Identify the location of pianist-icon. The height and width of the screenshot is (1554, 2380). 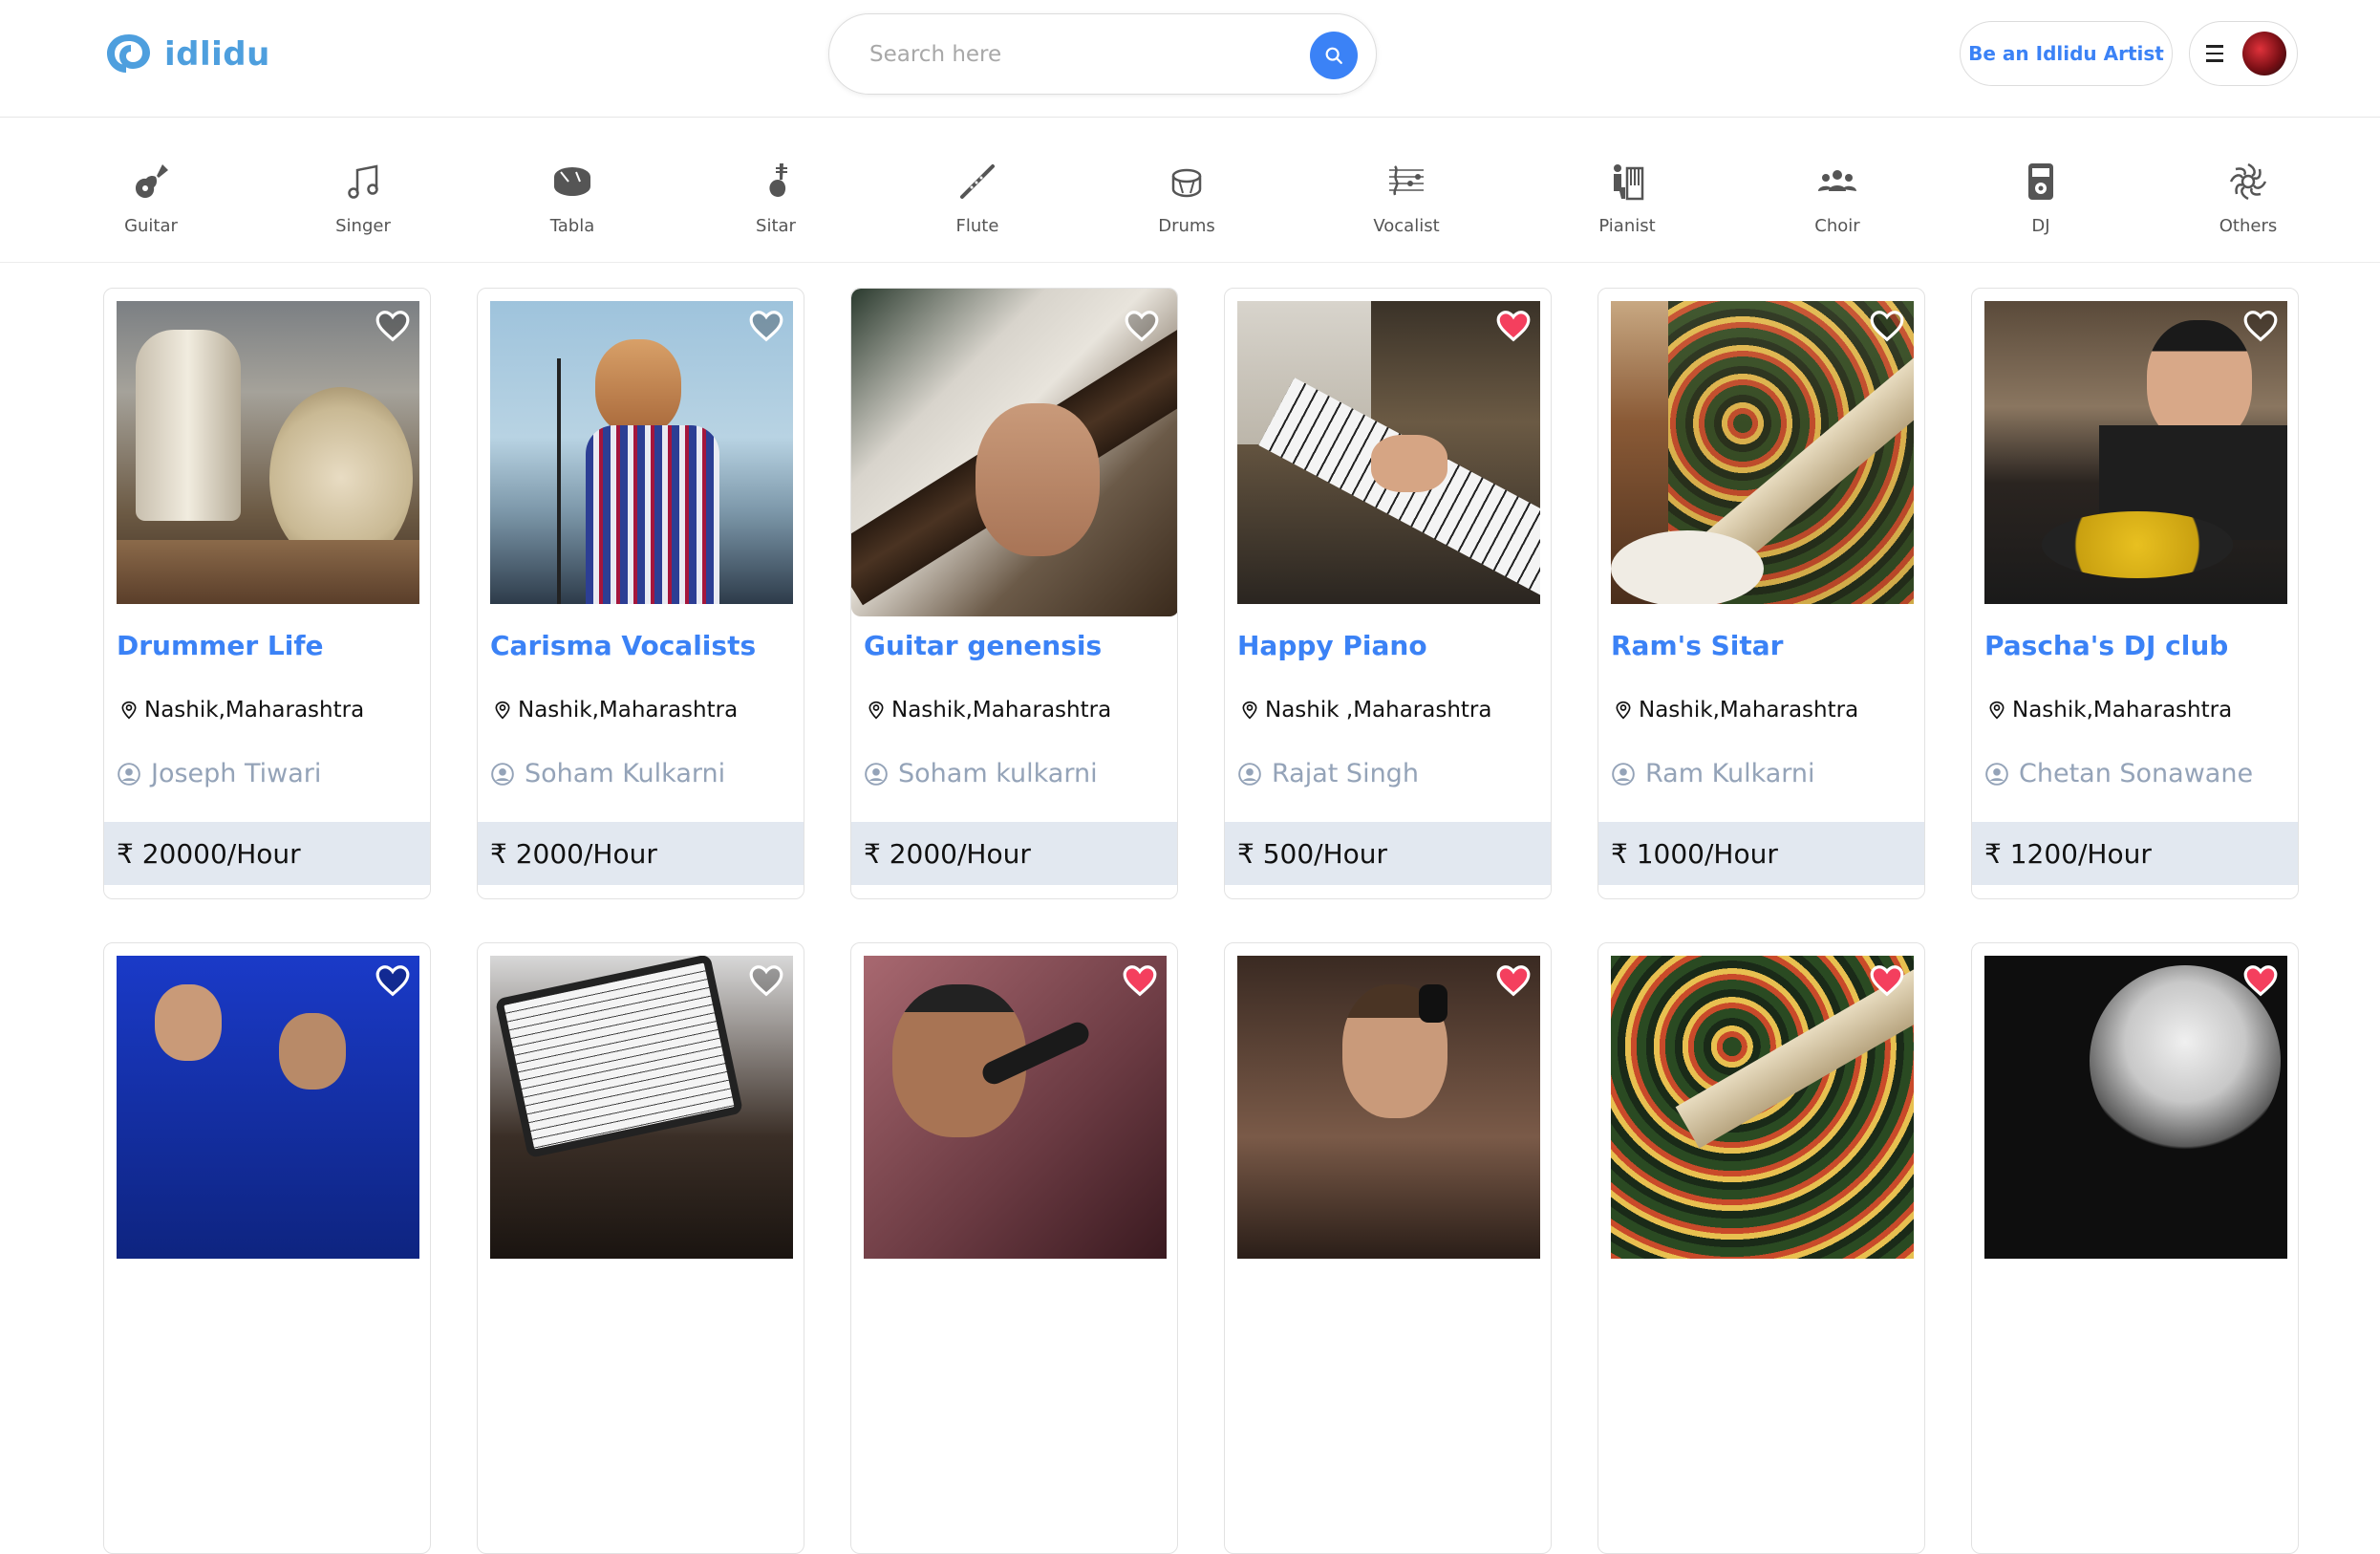
(1629, 182).